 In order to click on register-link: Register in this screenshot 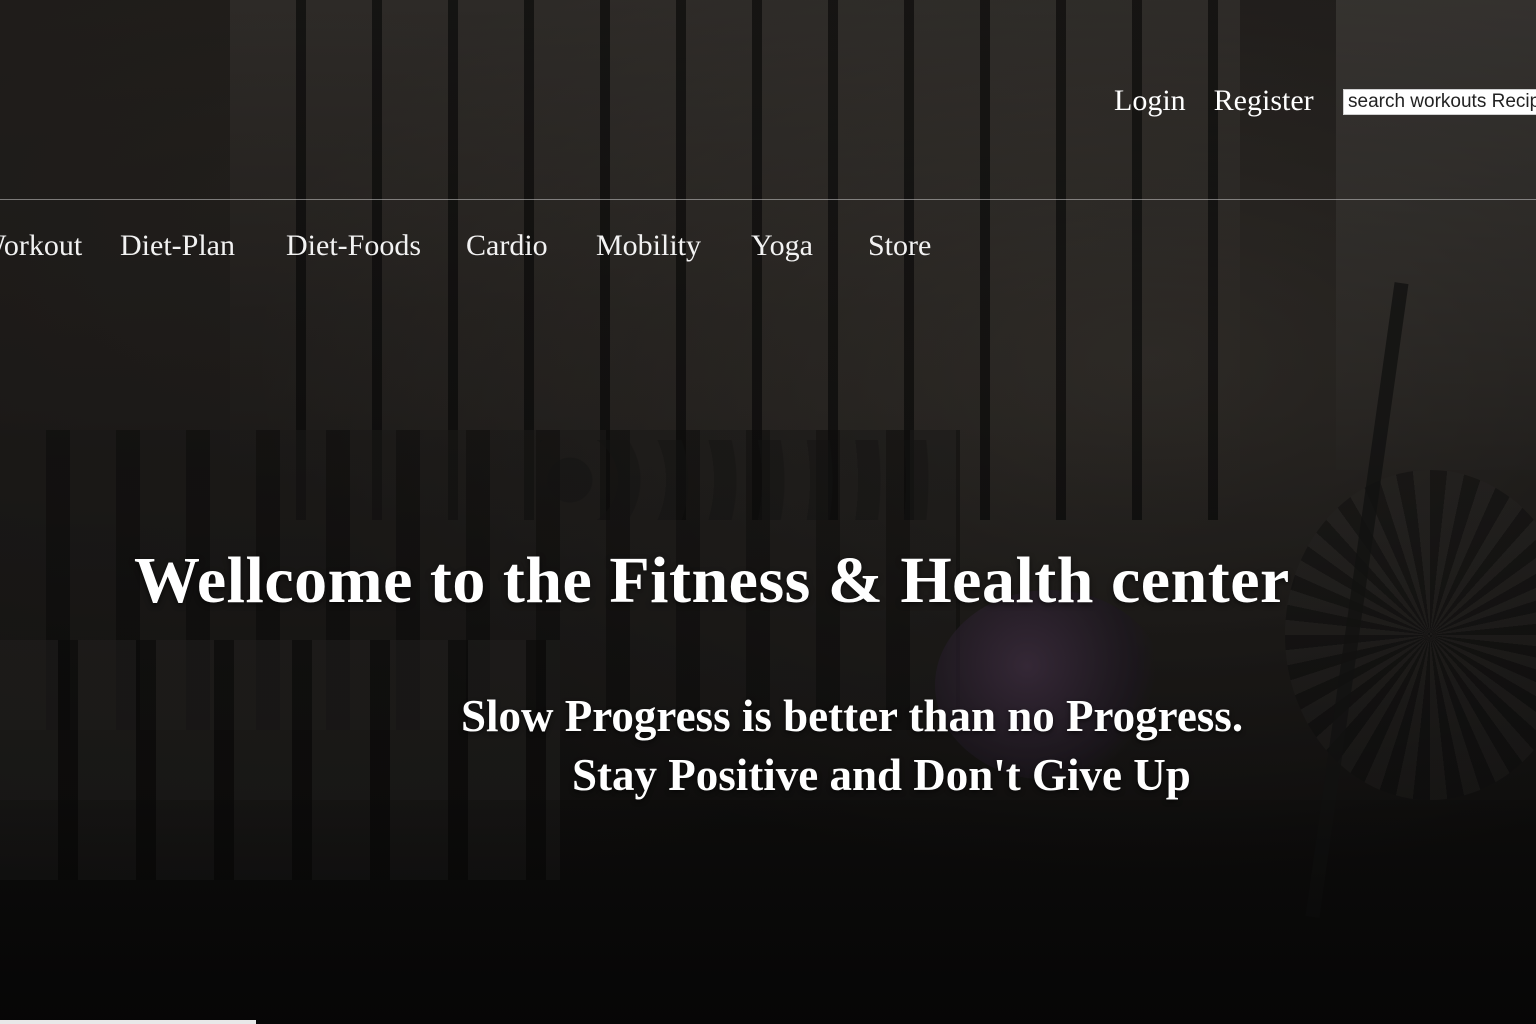, I will do `click(1264, 101)`.